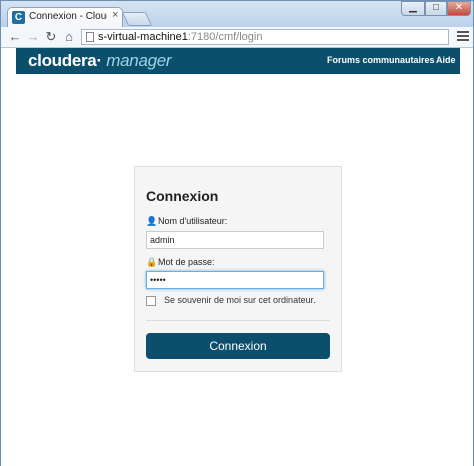 The width and height of the screenshot is (474, 466). What do you see at coordinates (62, 60) in the screenshot?
I see `logo-cloudera: cloudera` at bounding box center [62, 60].